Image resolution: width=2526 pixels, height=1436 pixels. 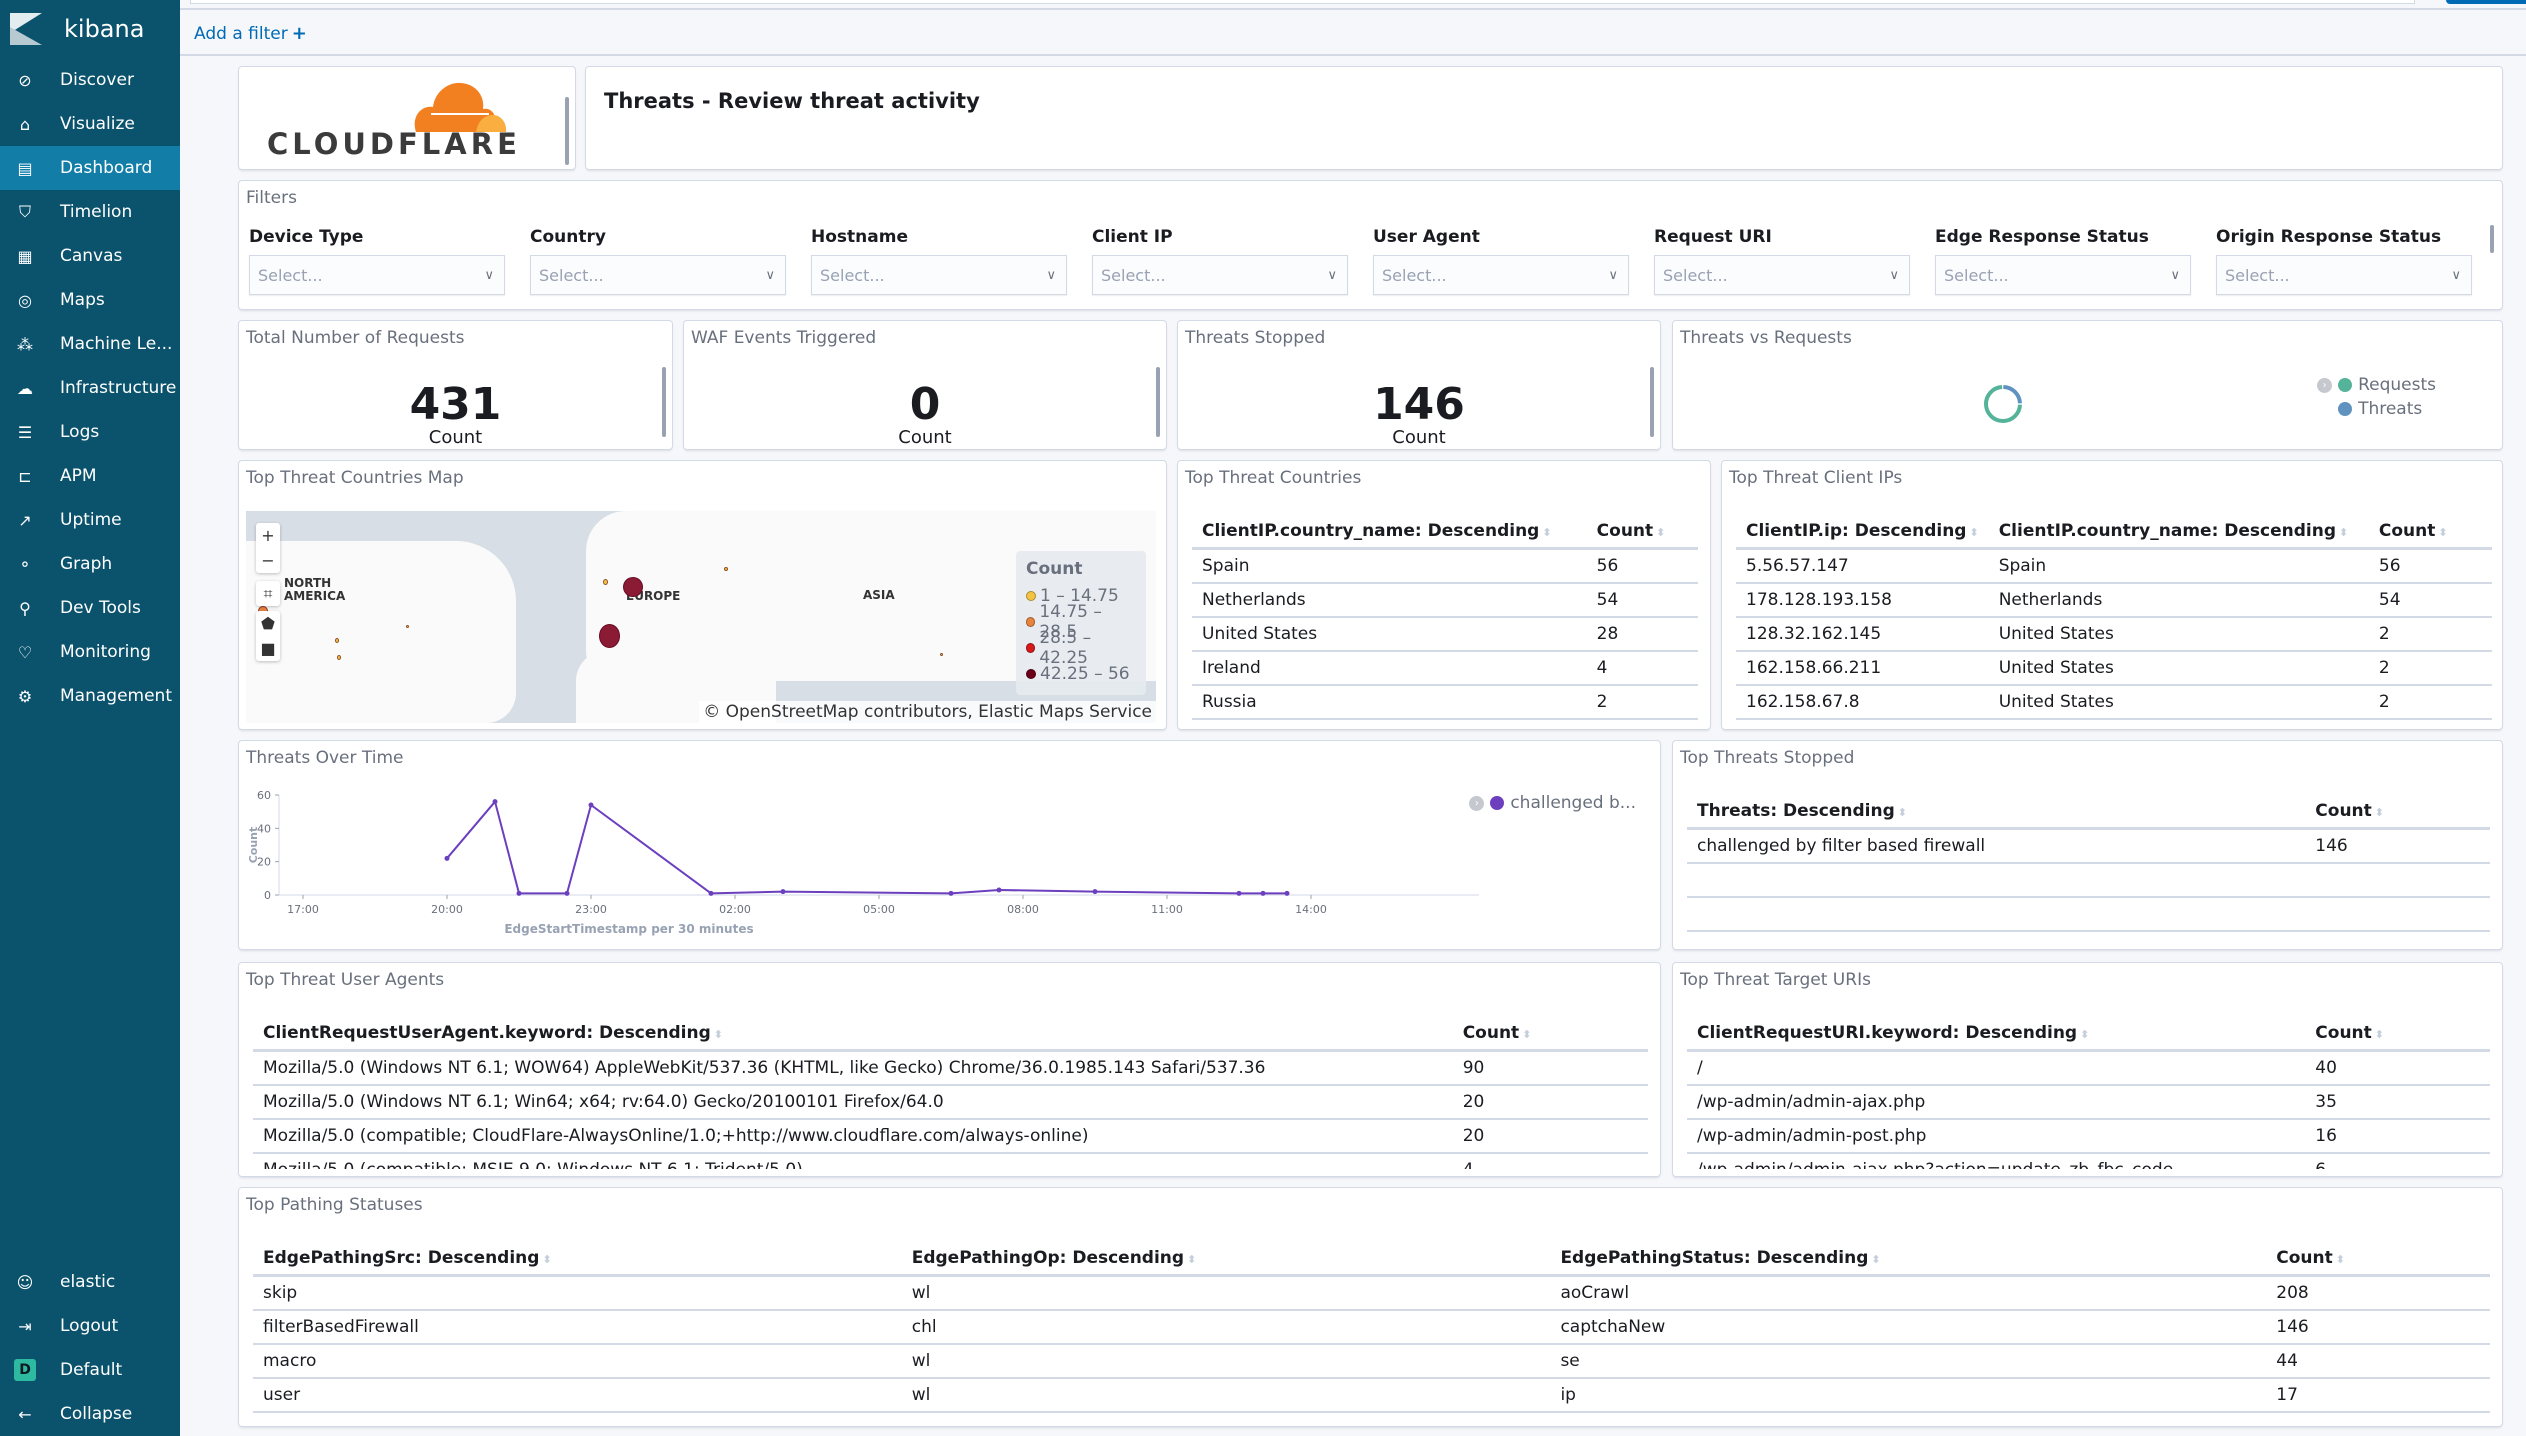 What do you see at coordinates (90, 432) in the screenshot?
I see `sidebar-item-logs: ☰ Logs` at bounding box center [90, 432].